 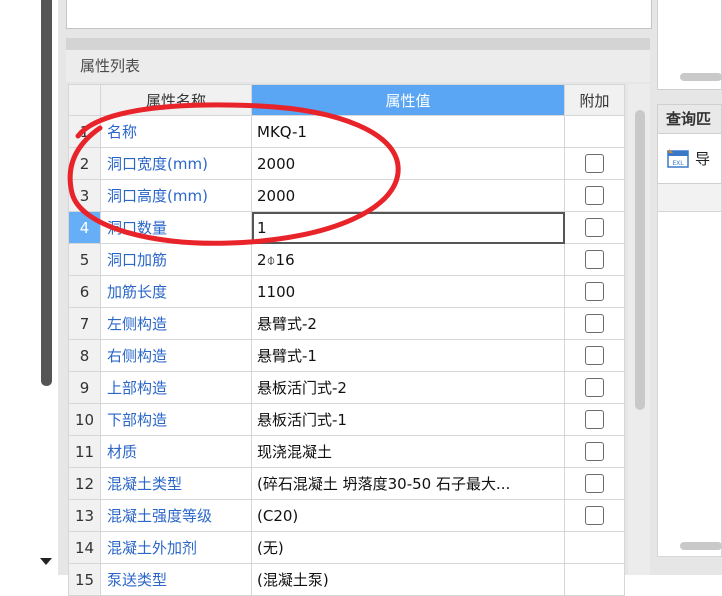 What do you see at coordinates (176, 483) in the screenshot?
I see `property-name: 混凝土类型` at bounding box center [176, 483].